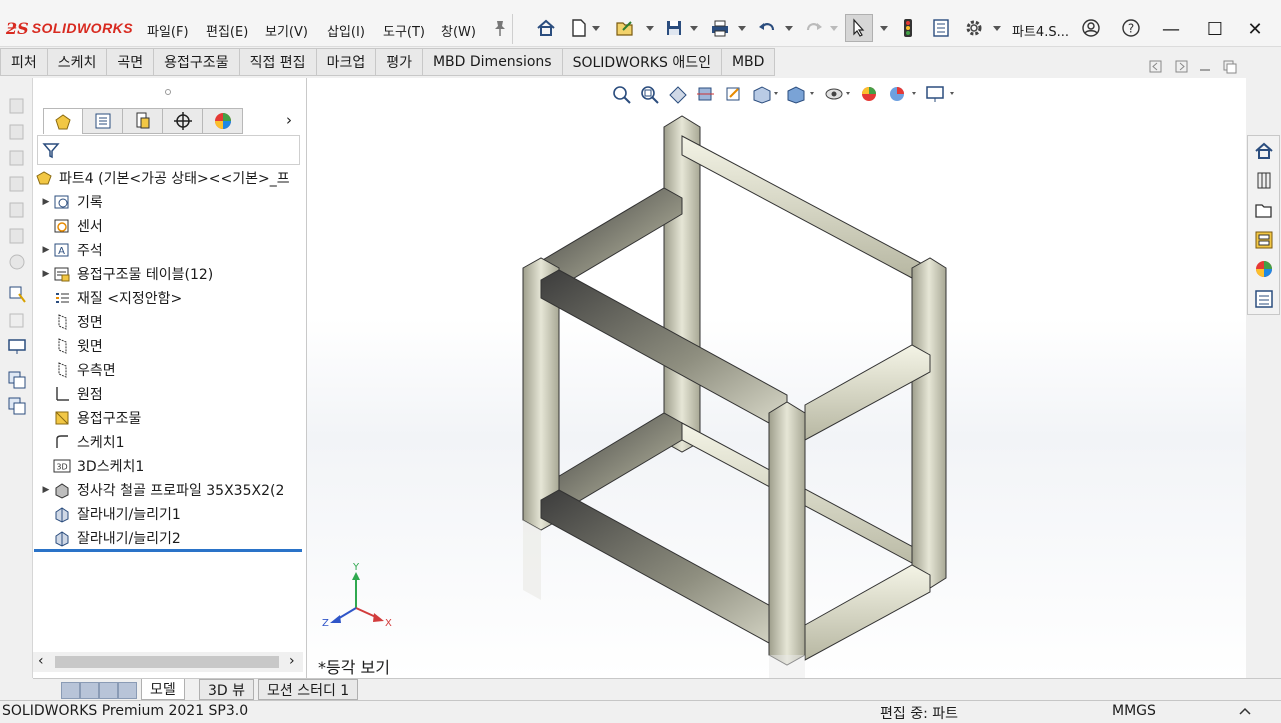 This screenshot has height=723, width=1281. I want to click on menu-edit: 편집(E), so click(227, 30).